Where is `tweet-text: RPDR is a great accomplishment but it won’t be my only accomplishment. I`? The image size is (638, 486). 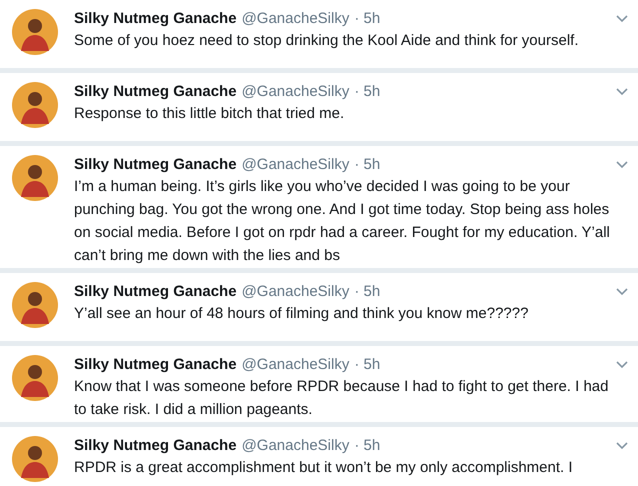
tweet-text: RPDR is a great accomplishment but it won’t be my only accomplishment. I is located at coordinates (324, 468).